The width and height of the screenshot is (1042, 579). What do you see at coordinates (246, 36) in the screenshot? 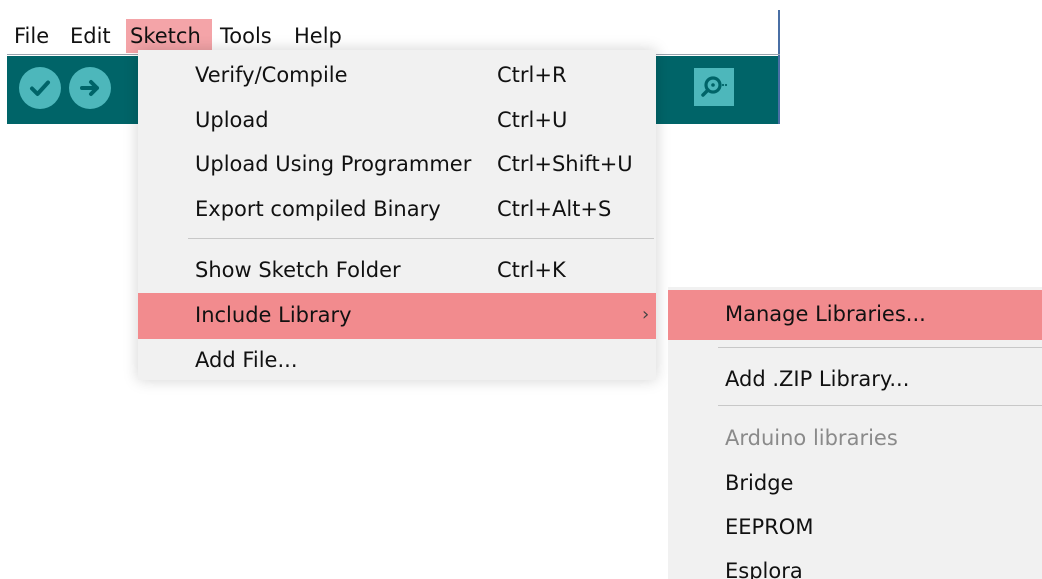
I see `menu-tools: Tools` at bounding box center [246, 36].